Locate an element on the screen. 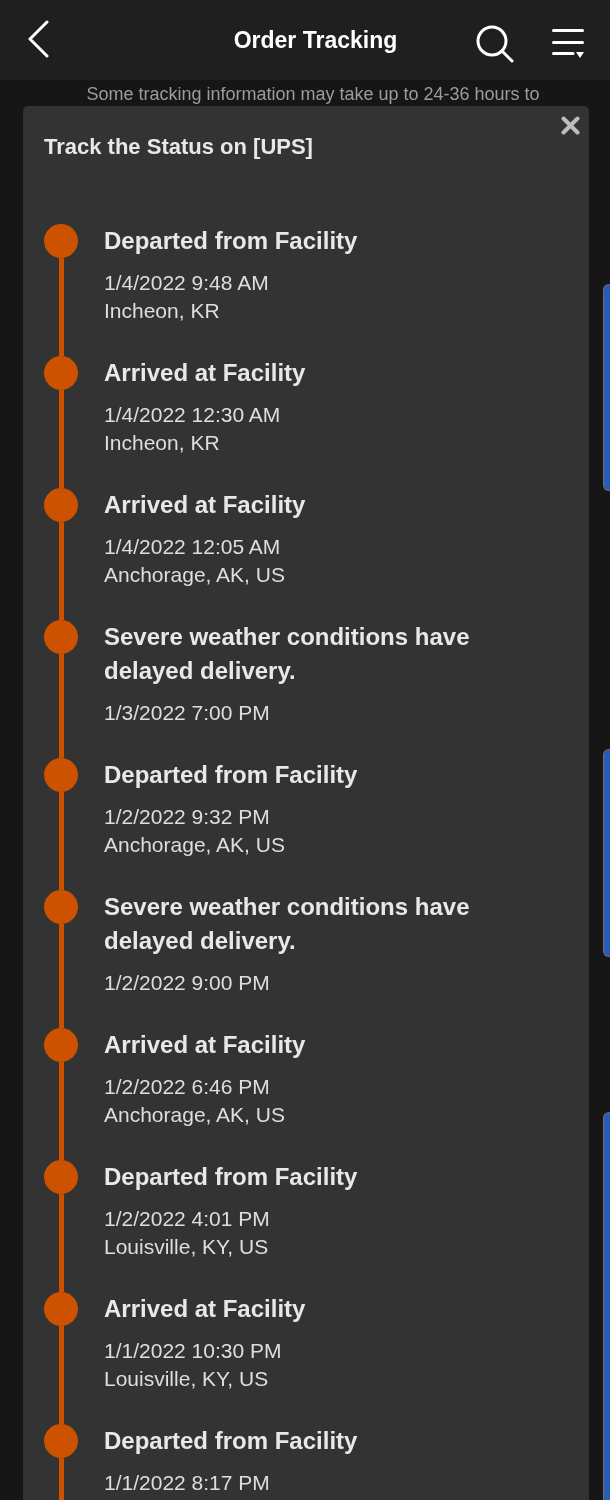  back-icon is located at coordinates (38, 39).